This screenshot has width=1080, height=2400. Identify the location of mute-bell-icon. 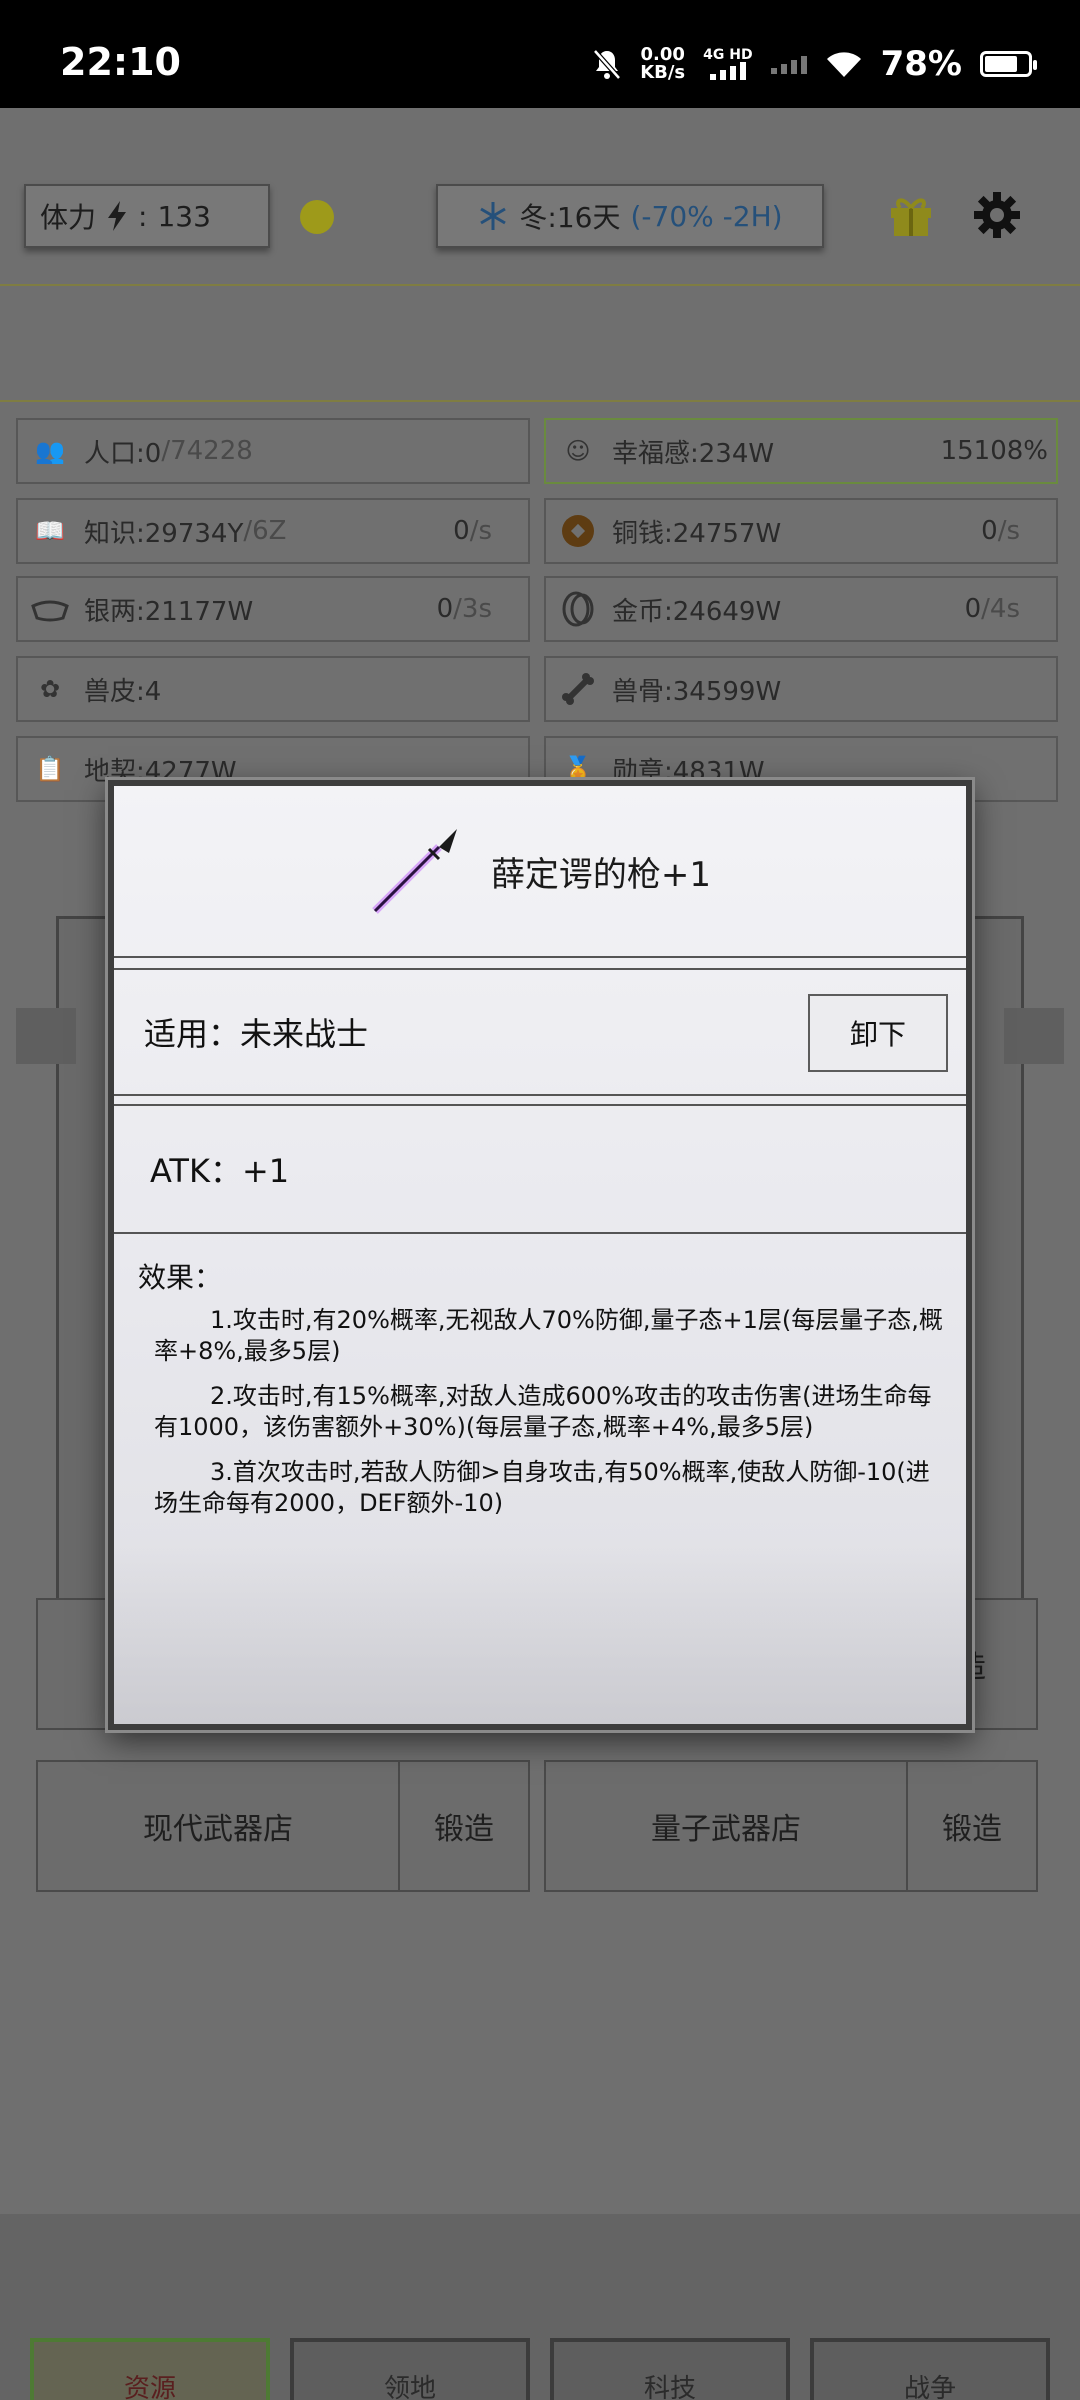
(607, 64).